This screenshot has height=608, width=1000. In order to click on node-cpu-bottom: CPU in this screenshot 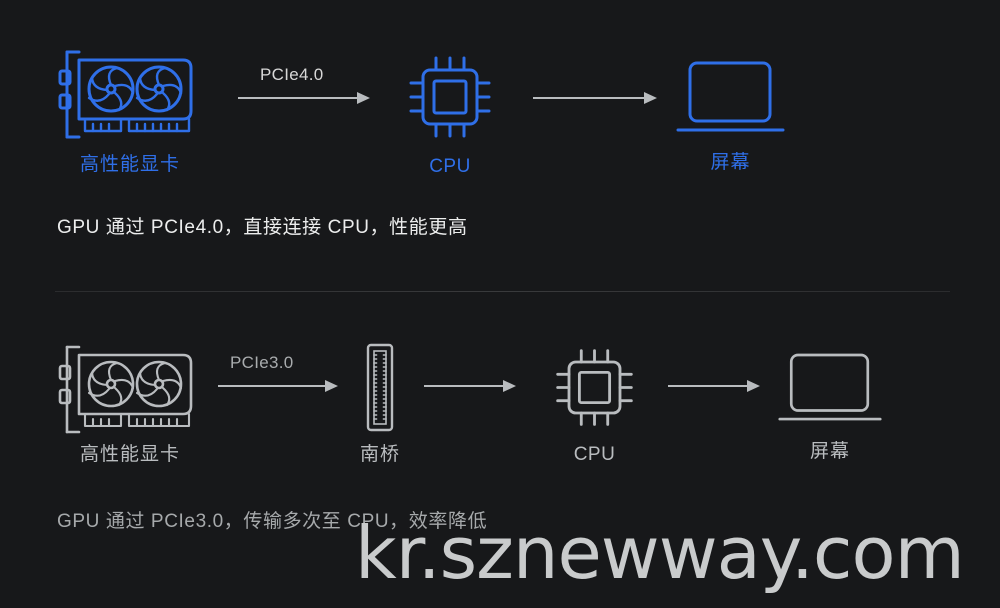, I will do `click(594, 404)`.